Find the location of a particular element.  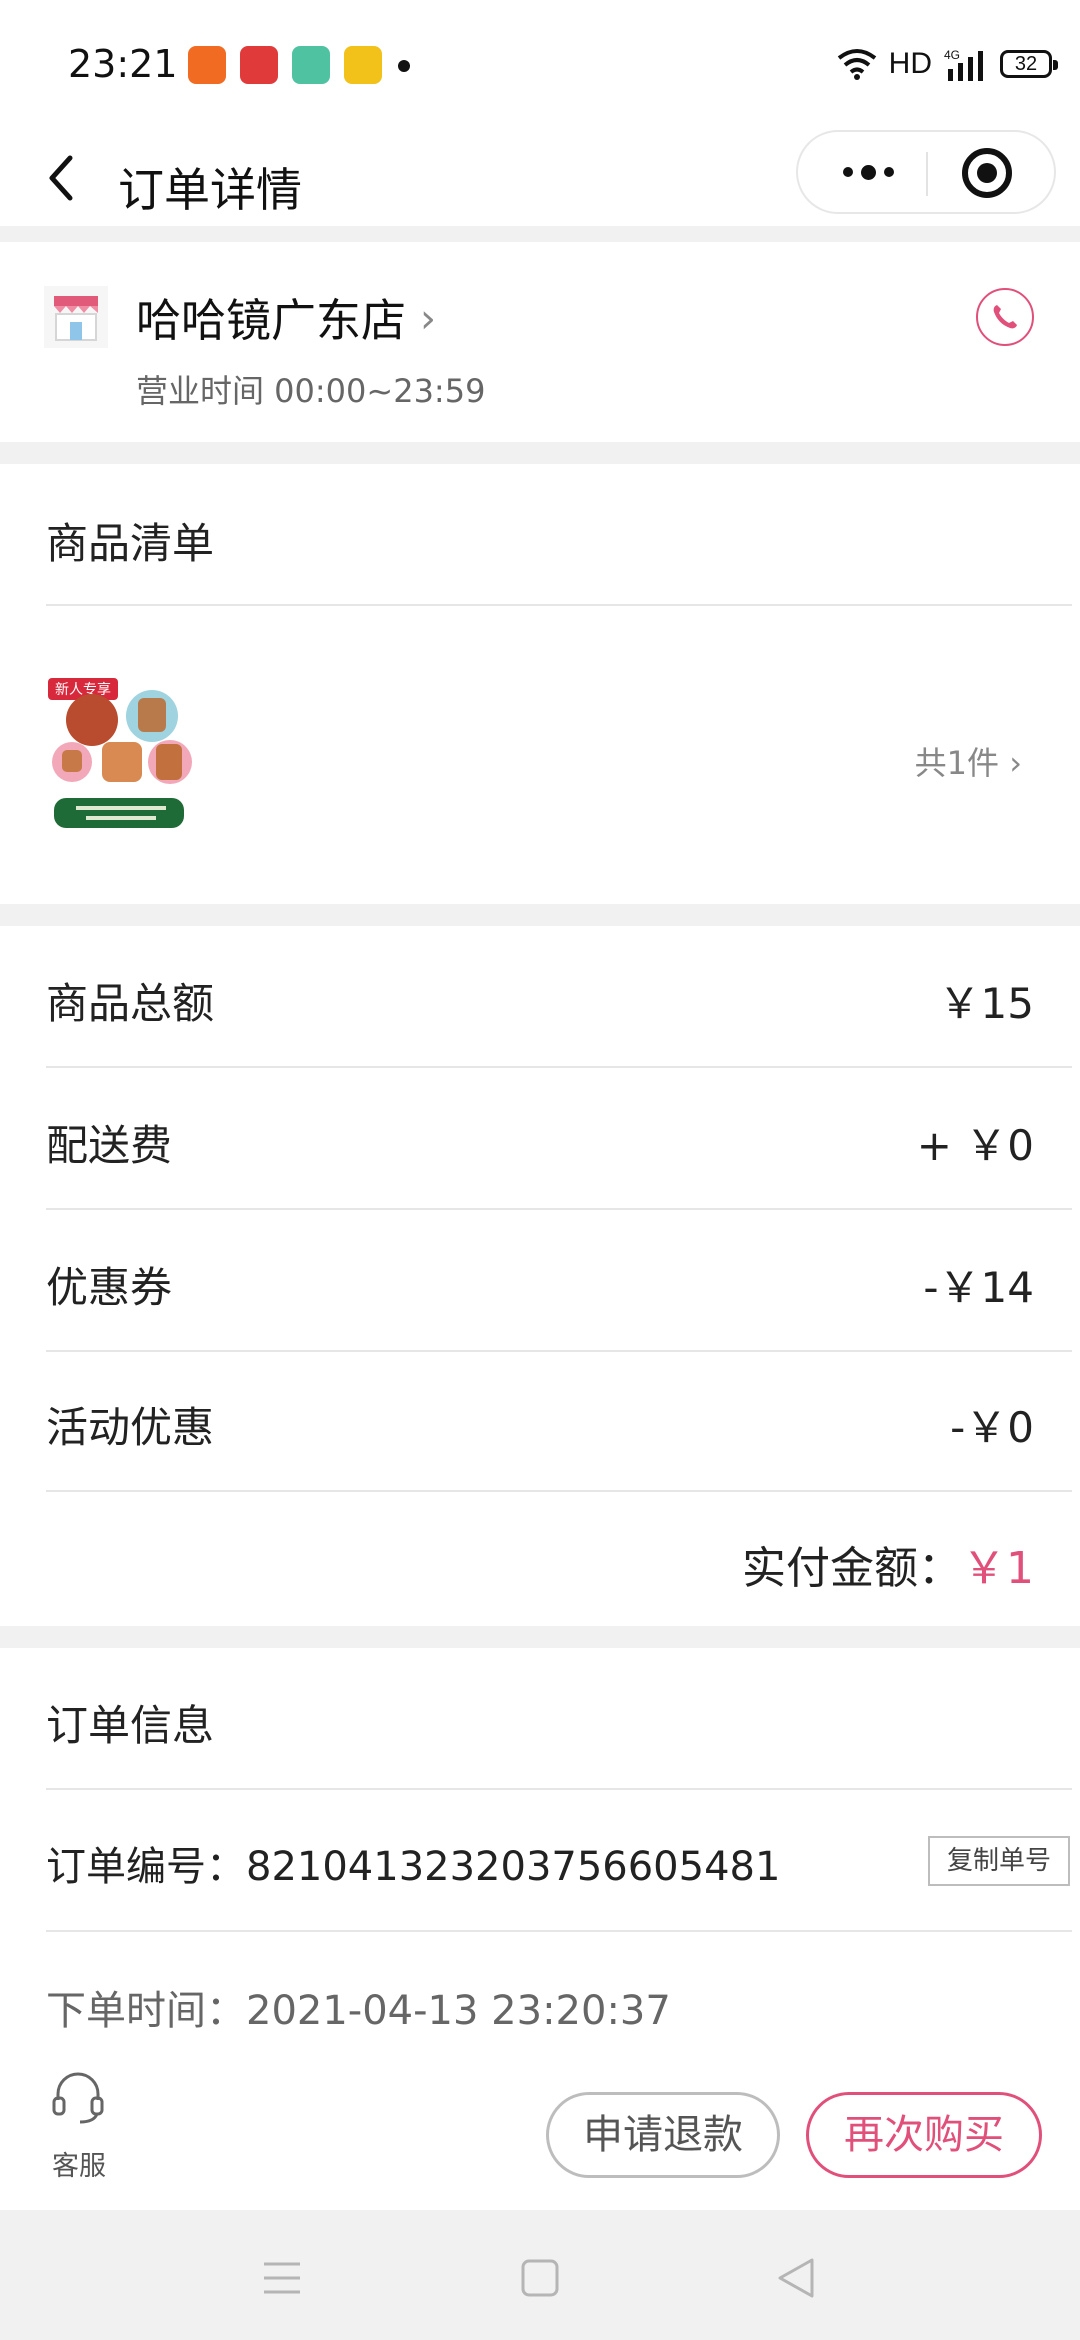

capsule-divider is located at coordinates (927, 174).